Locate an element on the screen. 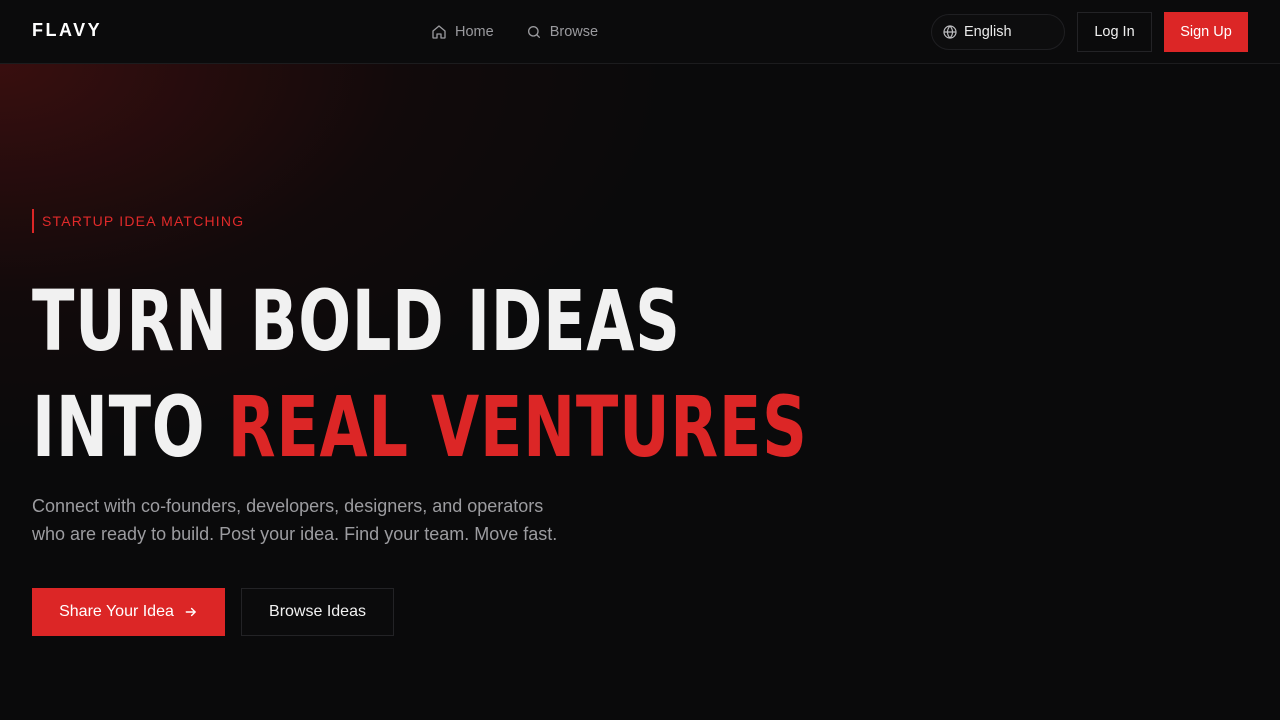  nav-item-browse-label: Browse is located at coordinates (574, 32).